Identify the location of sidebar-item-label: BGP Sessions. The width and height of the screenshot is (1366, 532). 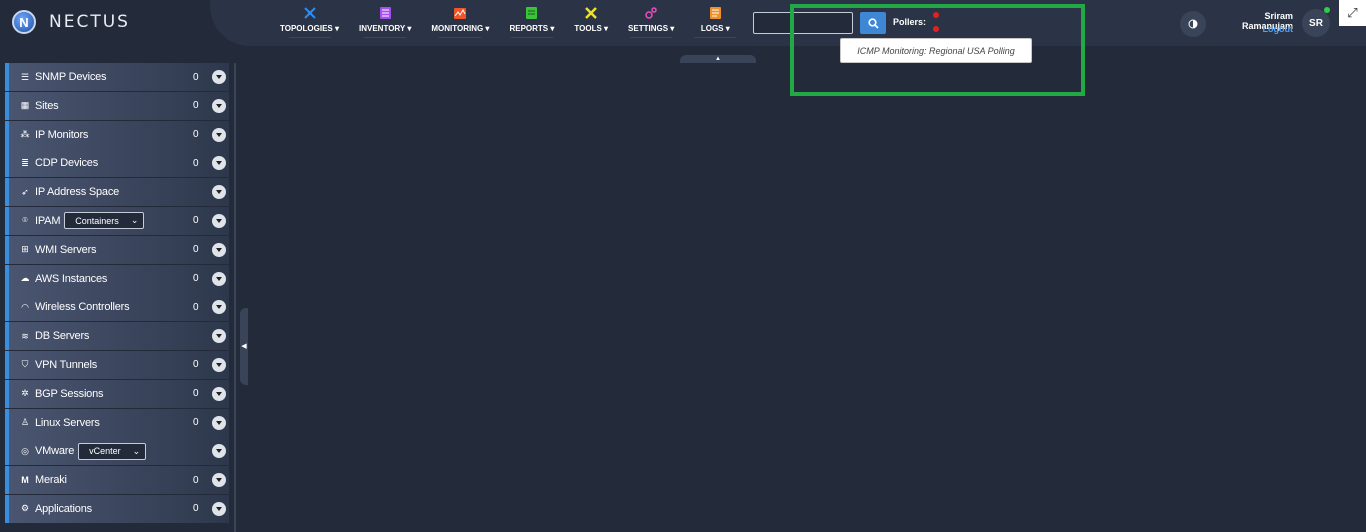
(69, 393).